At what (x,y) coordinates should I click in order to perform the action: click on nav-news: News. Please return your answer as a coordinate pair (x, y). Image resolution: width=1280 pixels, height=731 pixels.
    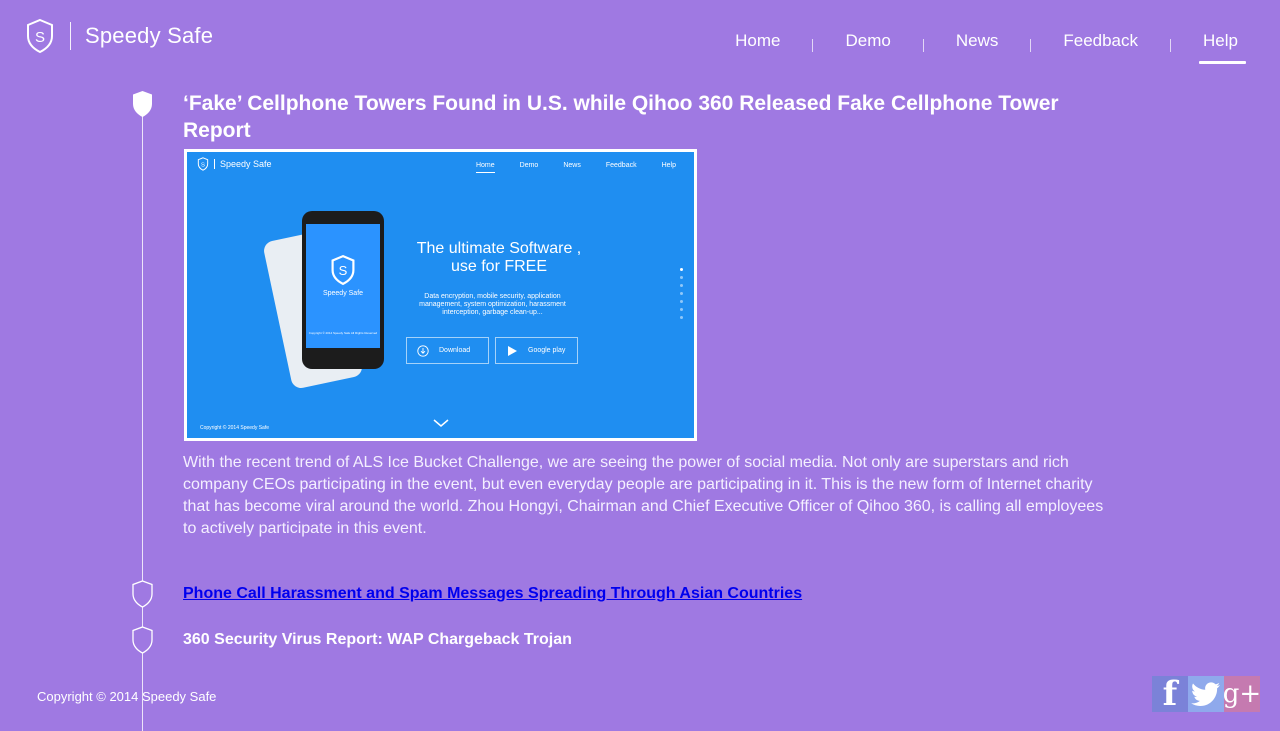
    Looking at the image, I should click on (977, 44).